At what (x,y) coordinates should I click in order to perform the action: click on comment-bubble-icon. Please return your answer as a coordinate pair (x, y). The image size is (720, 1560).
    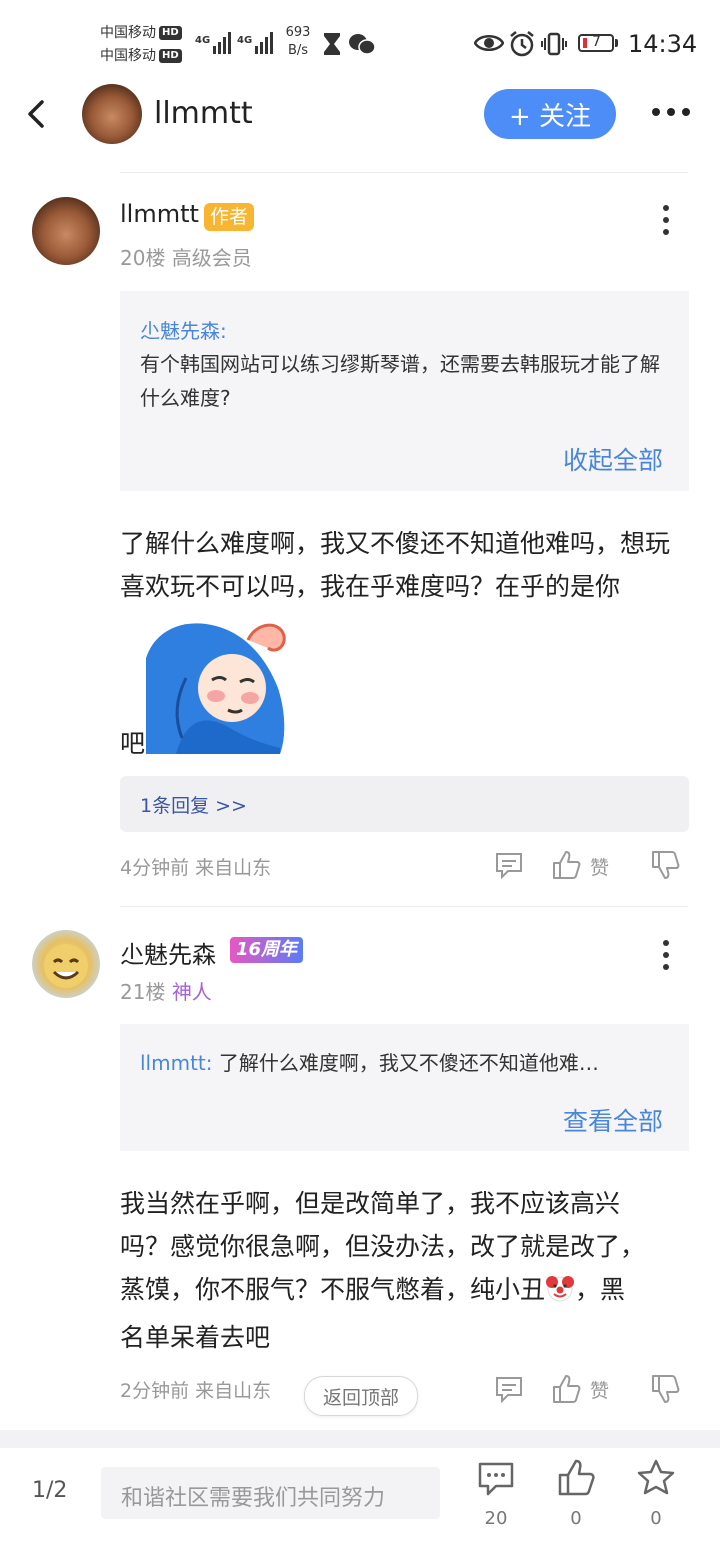
    Looking at the image, I should click on (496, 1479).